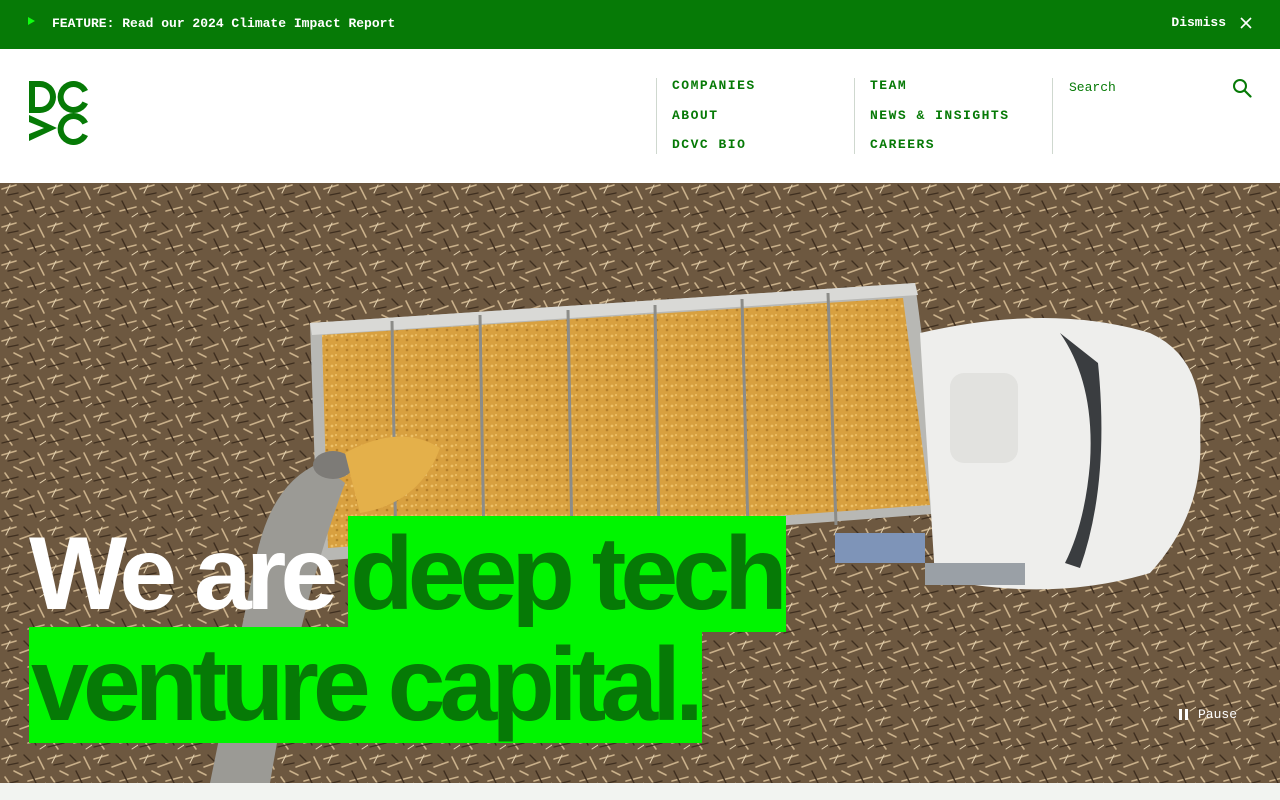  I want to click on search-input, so click(1144, 87).